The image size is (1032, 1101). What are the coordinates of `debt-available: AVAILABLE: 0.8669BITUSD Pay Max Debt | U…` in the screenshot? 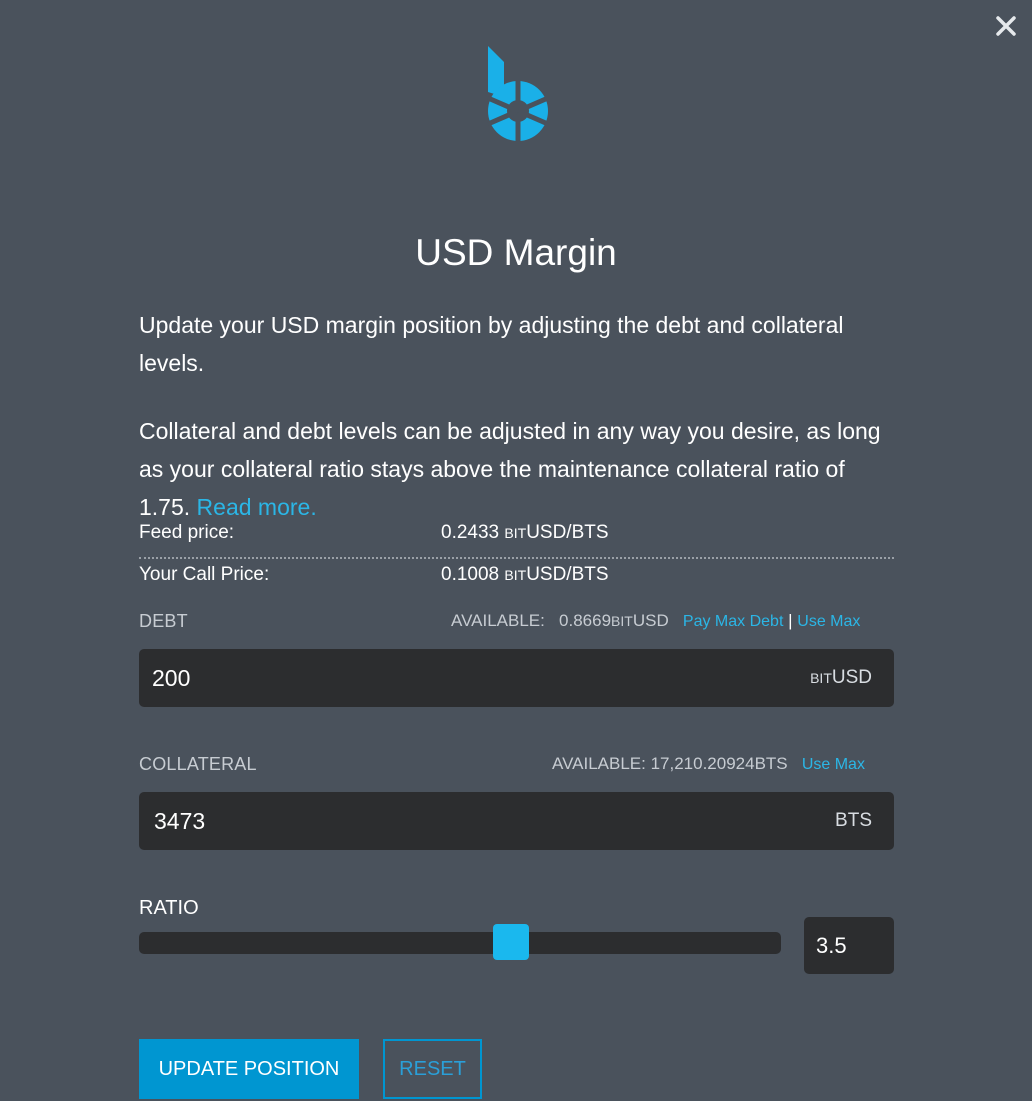 It's located at (655, 621).